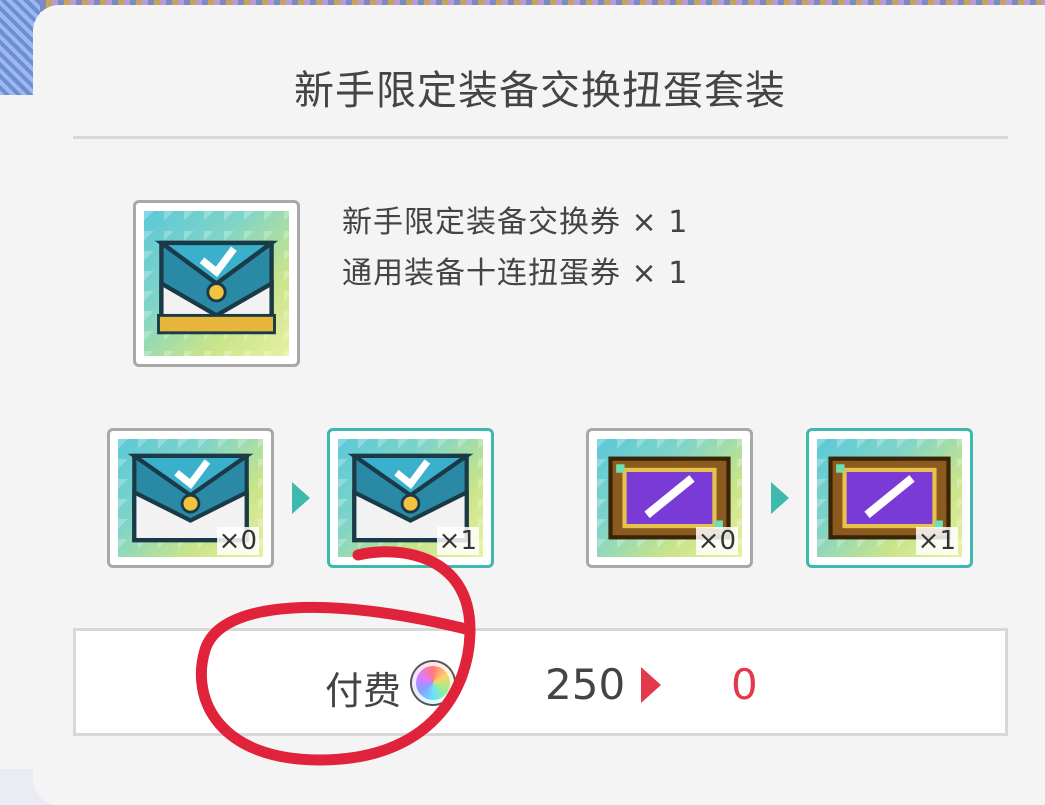 This screenshot has height=805, width=1045. I want to click on sword-ticket-before: ×0, so click(669, 498).